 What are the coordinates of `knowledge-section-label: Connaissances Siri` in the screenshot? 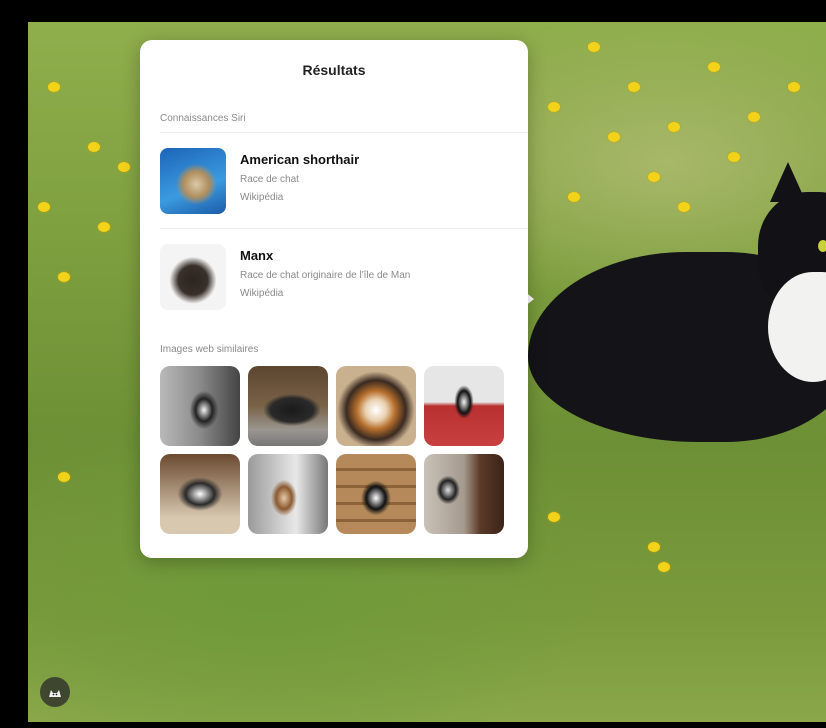 It's located at (203, 118).